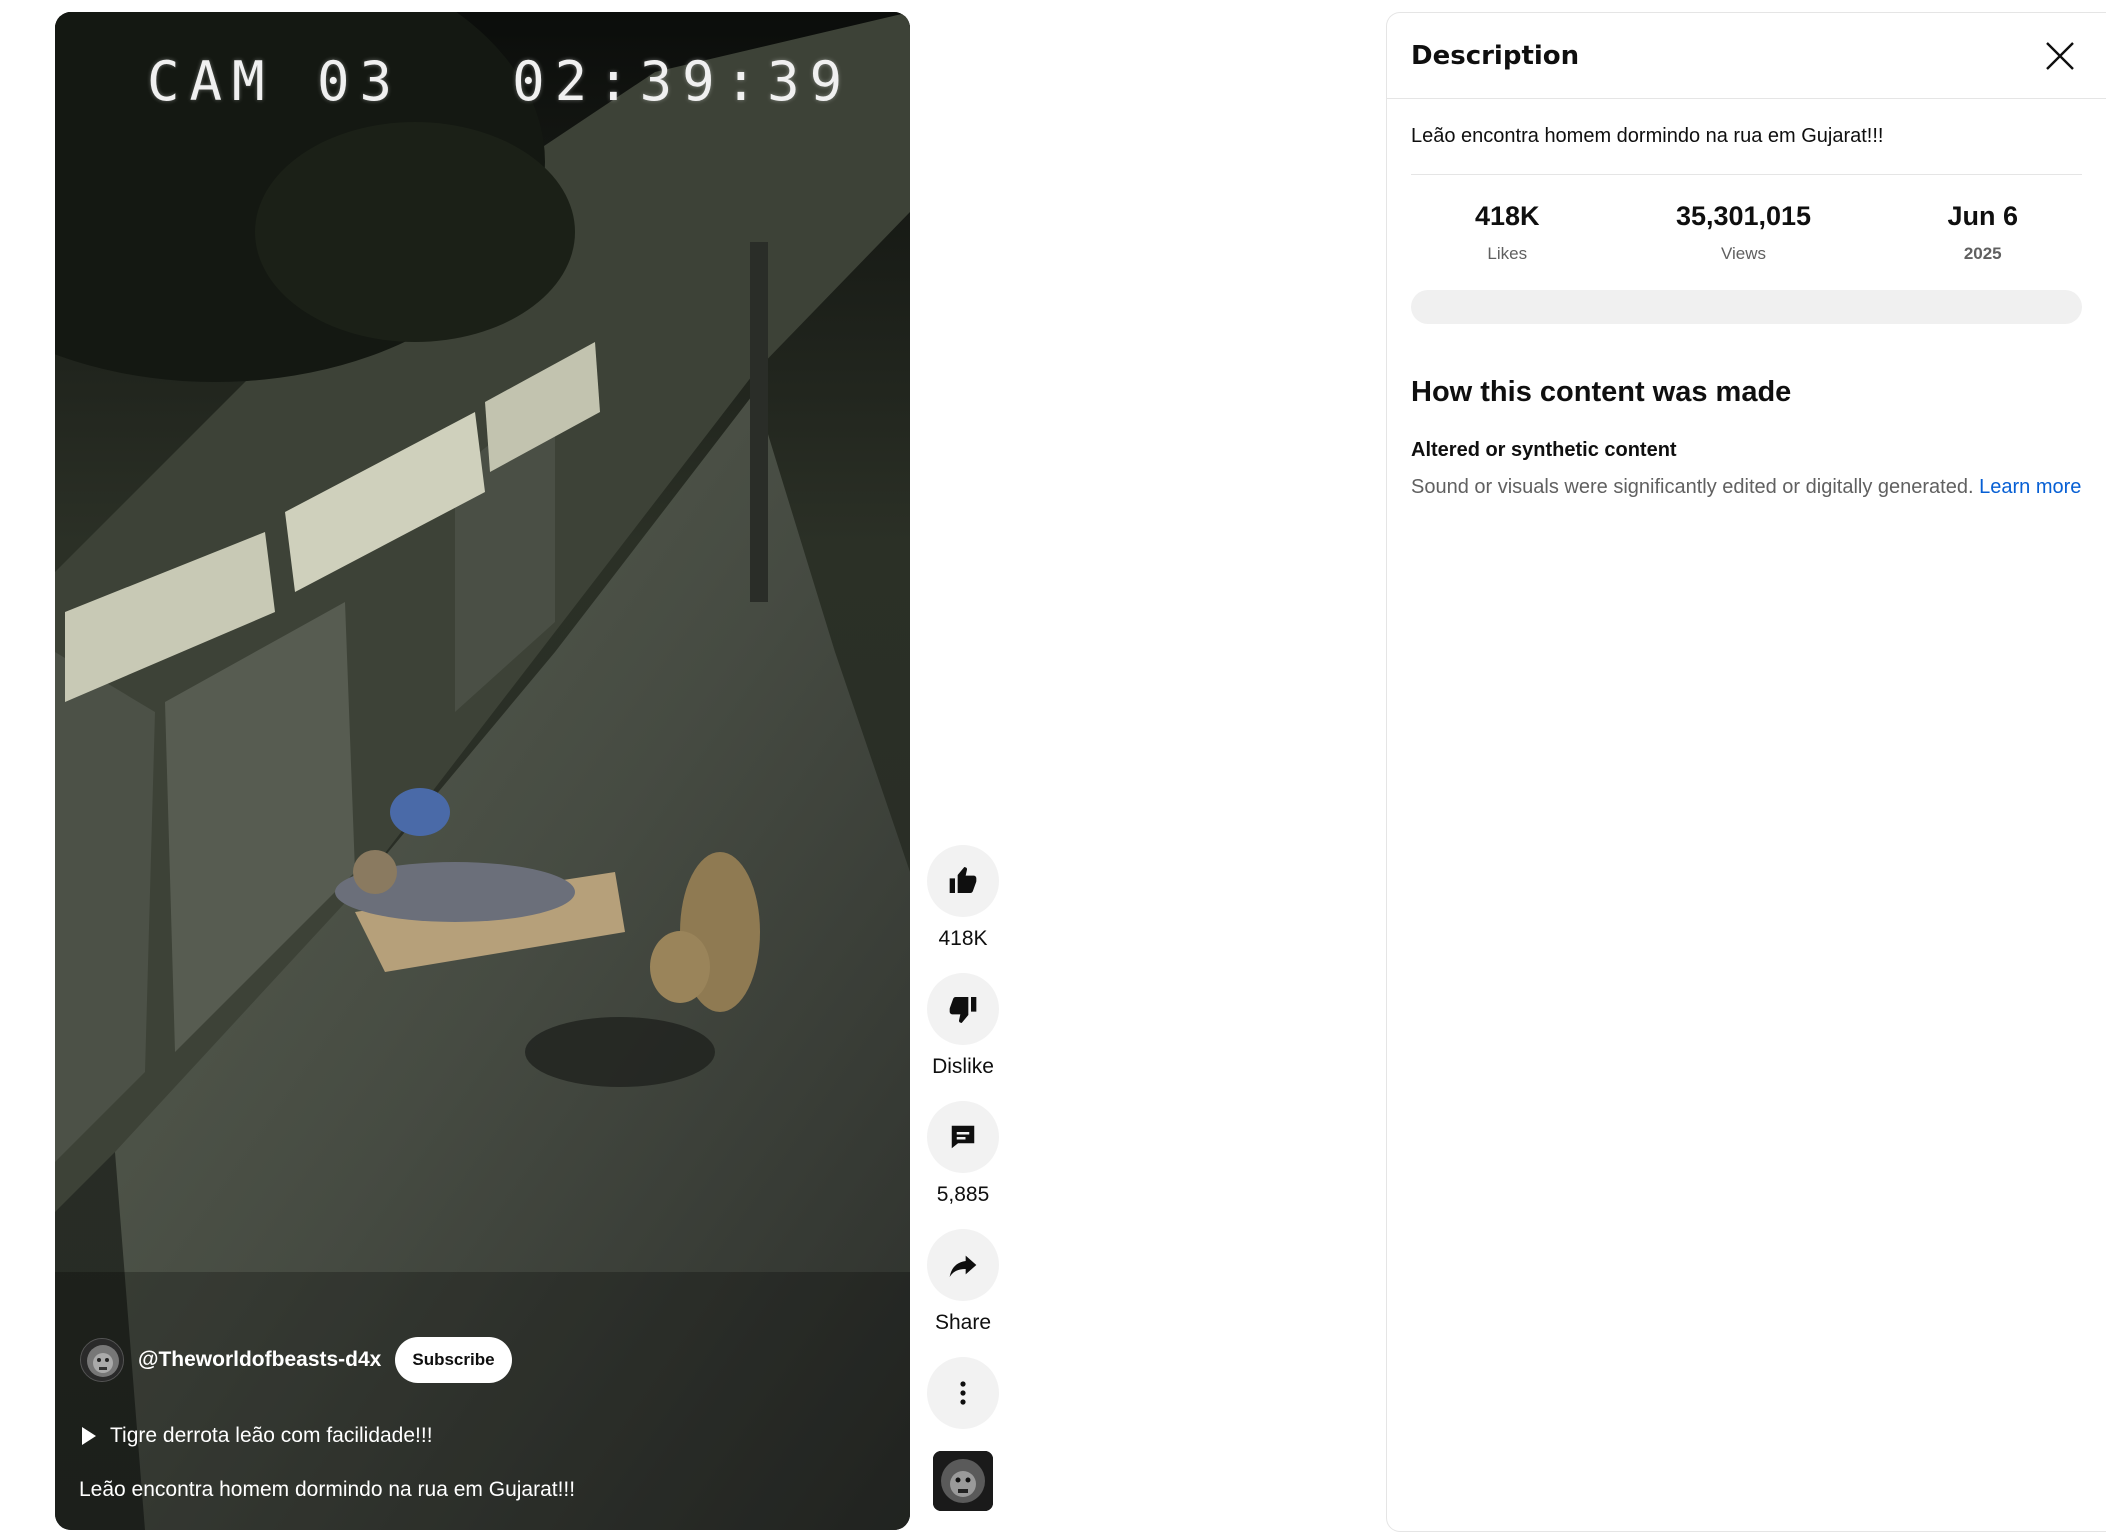 This screenshot has height=1538, width=2106. I want to click on stat-label: 2025, so click(1982, 253).